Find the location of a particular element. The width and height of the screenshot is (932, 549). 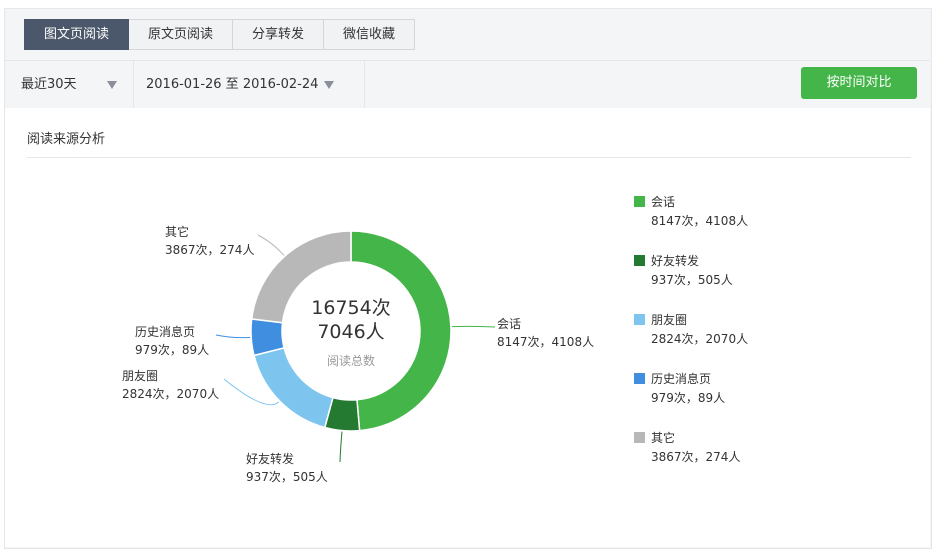

center-people: 7046人 is located at coordinates (350, 332).